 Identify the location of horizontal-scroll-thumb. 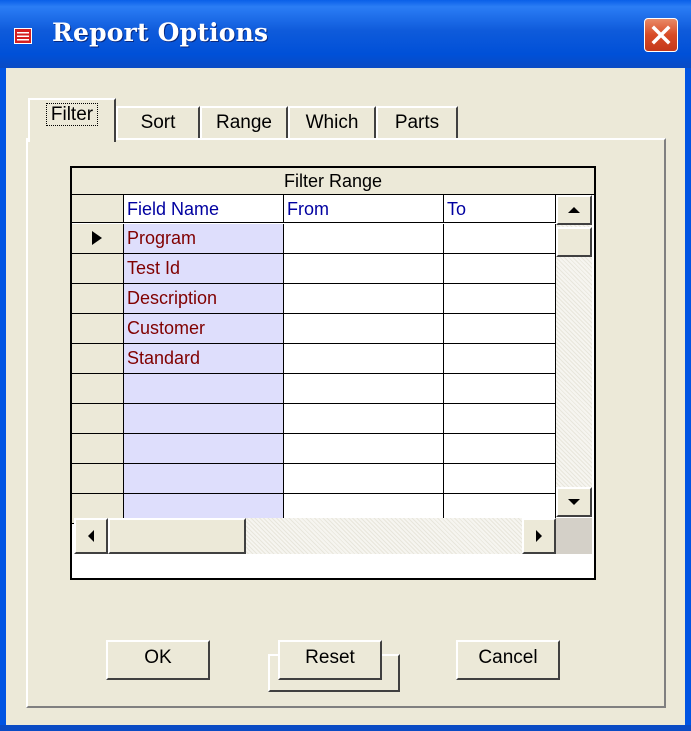
(177, 536).